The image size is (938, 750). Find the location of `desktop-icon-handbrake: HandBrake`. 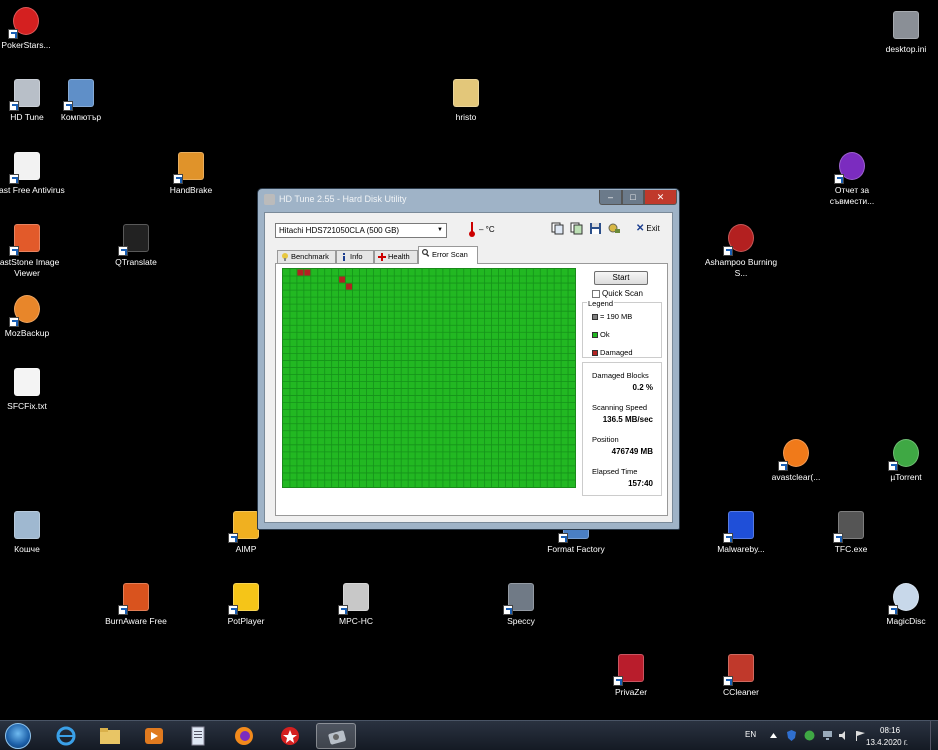

desktop-icon-handbrake: HandBrake is located at coordinates (191, 173).